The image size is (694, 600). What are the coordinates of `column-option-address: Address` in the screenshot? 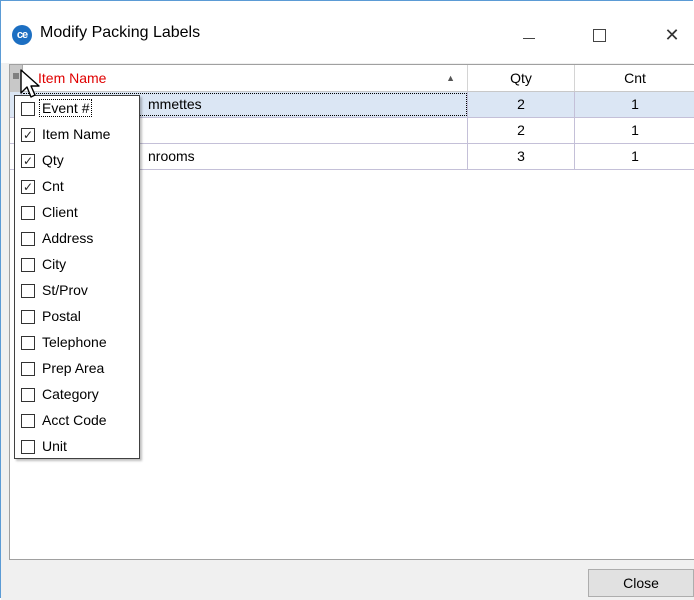 It's located at (77, 239).